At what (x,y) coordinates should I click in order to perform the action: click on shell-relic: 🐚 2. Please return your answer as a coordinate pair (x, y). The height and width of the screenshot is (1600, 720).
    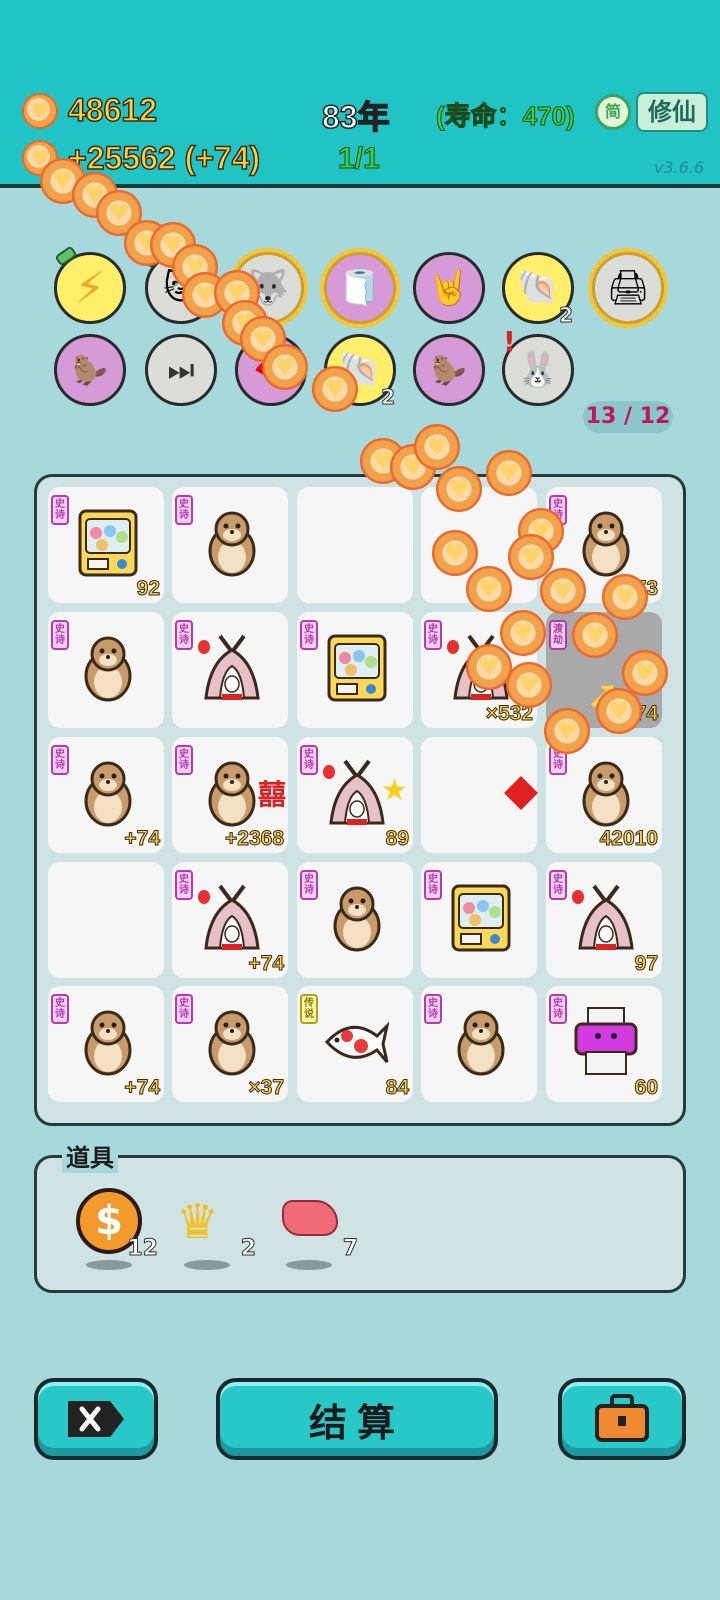
    Looking at the image, I should click on (538, 290).